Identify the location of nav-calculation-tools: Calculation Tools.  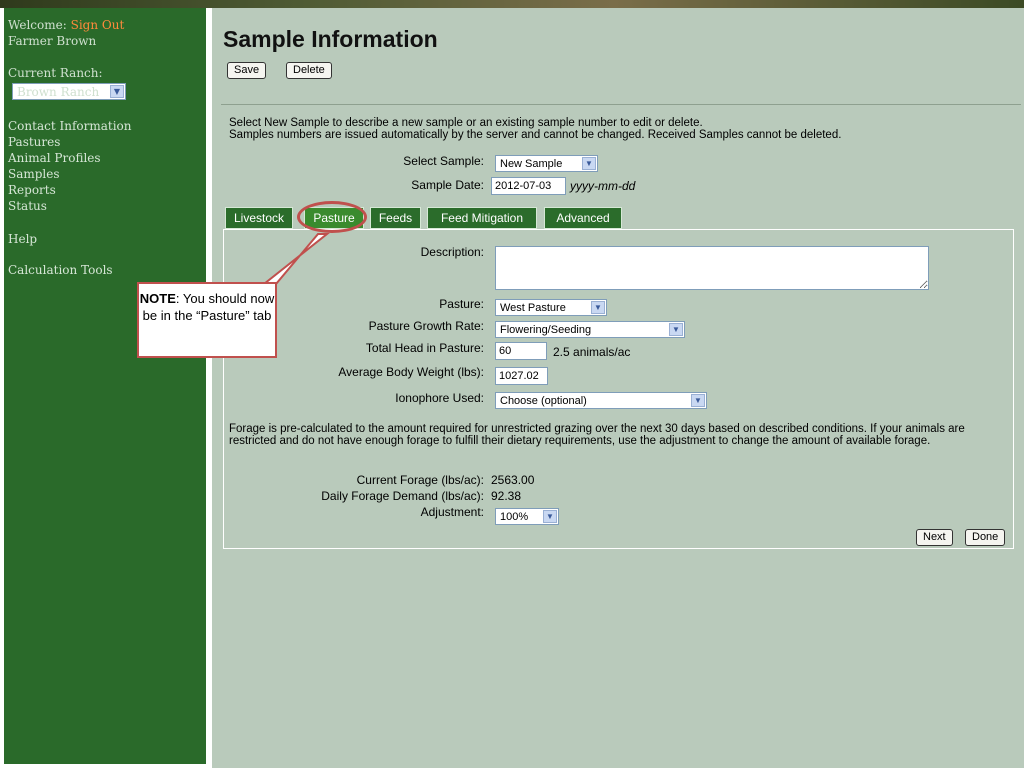
(60, 270).